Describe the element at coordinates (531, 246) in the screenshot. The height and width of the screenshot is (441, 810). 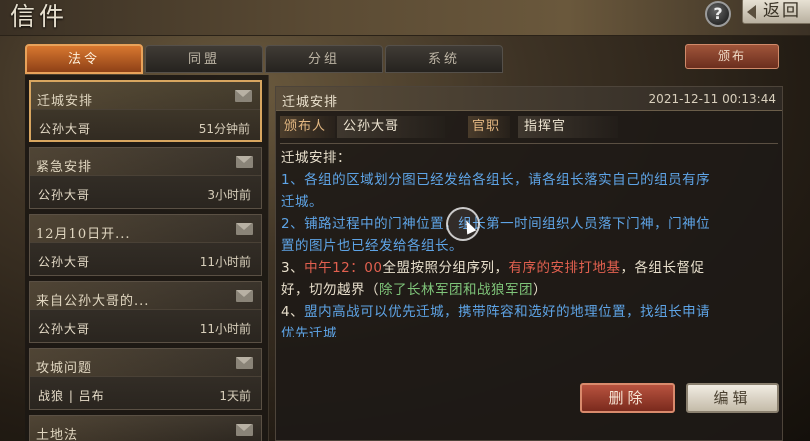
I see `body-line: 置的图片也已经发给各组长。` at that location.